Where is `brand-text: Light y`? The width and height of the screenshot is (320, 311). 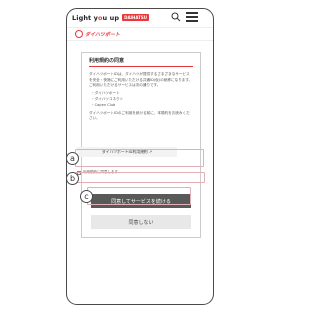 brand-text: Light y is located at coordinates (85, 17).